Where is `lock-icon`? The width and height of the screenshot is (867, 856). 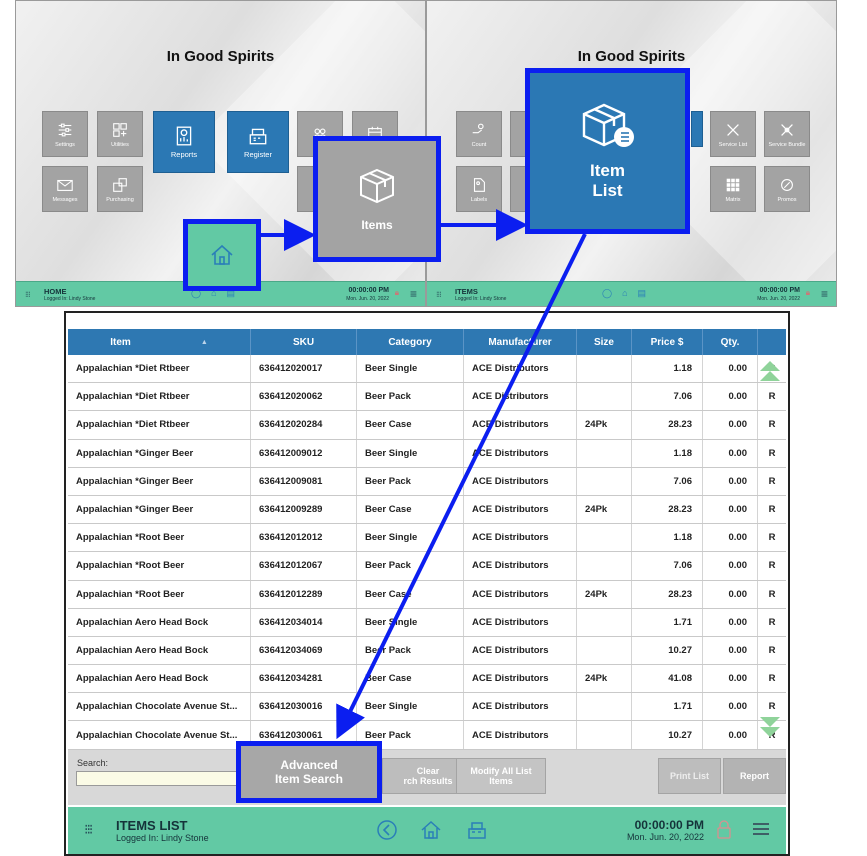
lock-icon is located at coordinates (724, 829).